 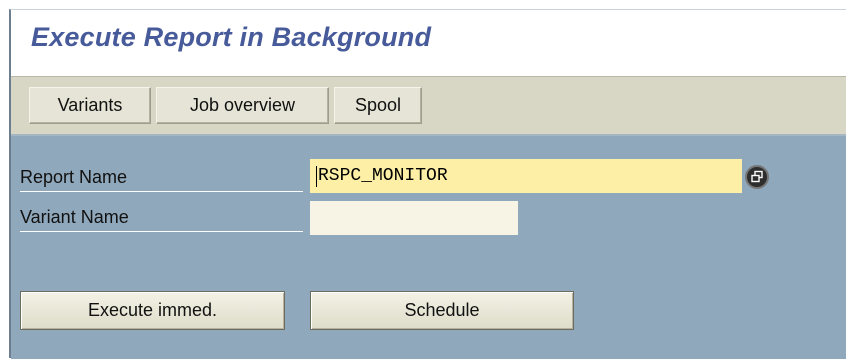 What do you see at coordinates (442, 310) in the screenshot?
I see `schedule-button: Schedule` at bounding box center [442, 310].